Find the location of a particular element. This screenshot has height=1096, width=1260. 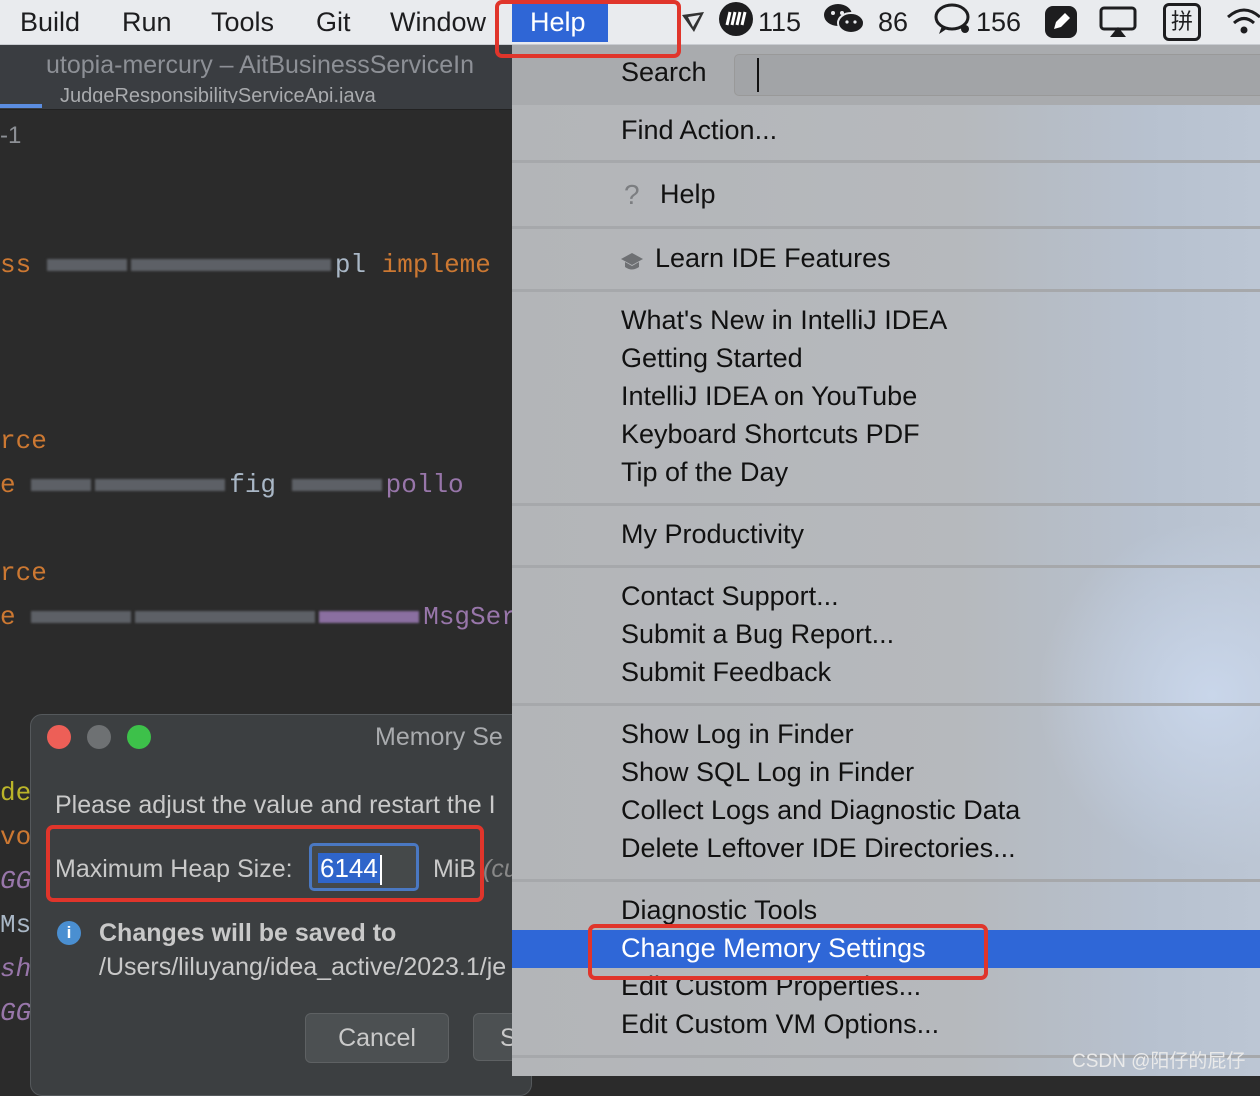

airplay-icon is located at coordinates (1118, 22).